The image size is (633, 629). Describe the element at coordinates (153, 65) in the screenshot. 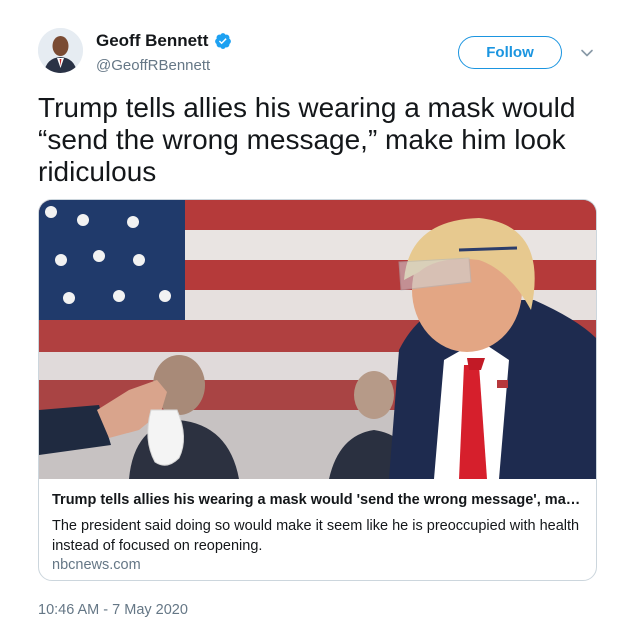

I see `author-handle: @GeoffRBennett` at that location.